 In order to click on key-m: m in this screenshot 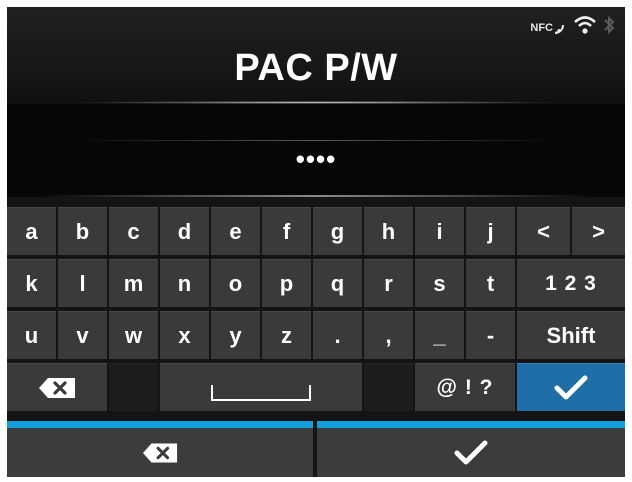, I will do `click(133, 283)`.